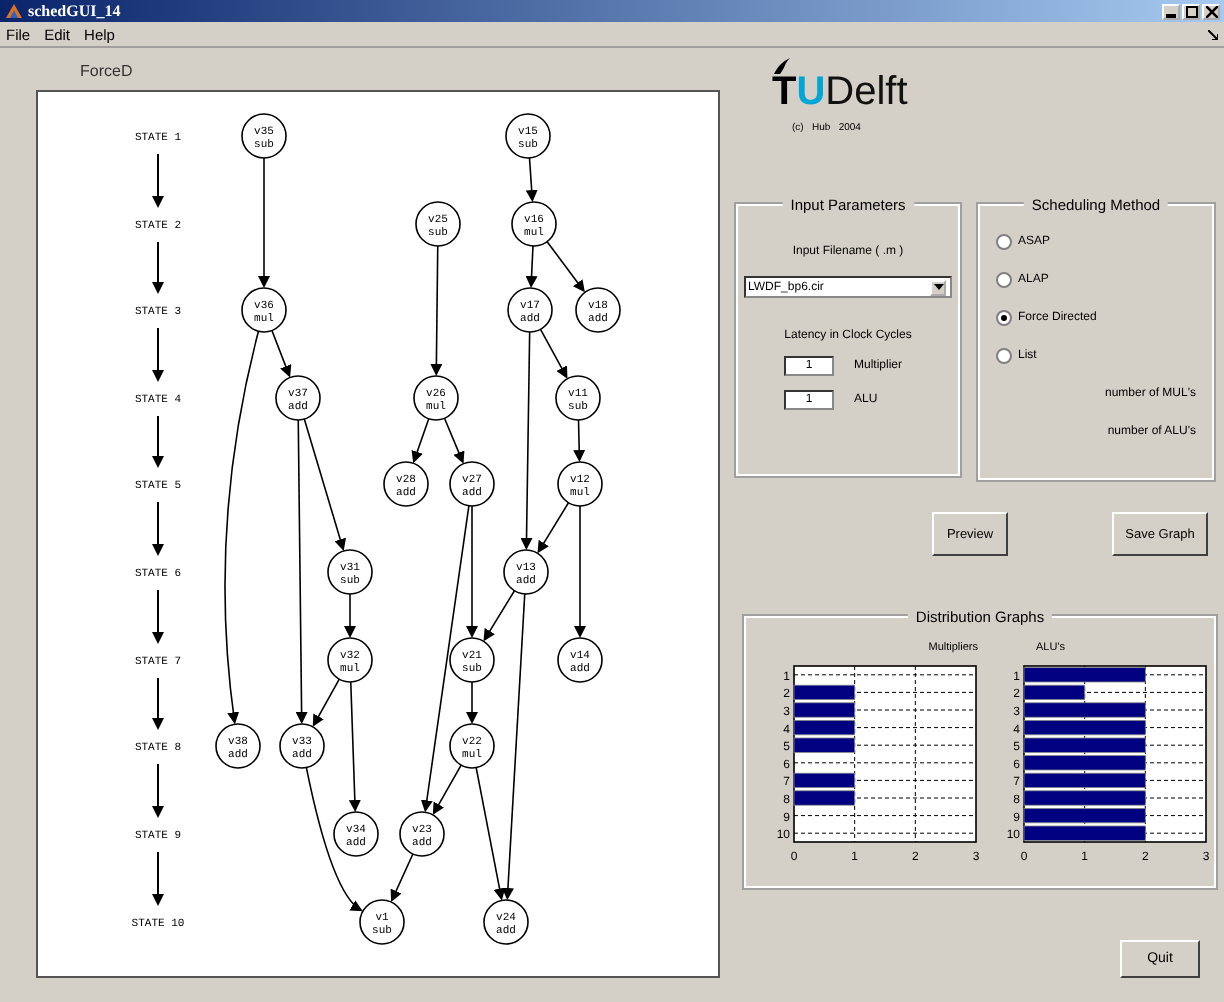 This screenshot has width=1224, height=1002. What do you see at coordinates (782, 66) in the screenshot?
I see `flame-icon` at bounding box center [782, 66].